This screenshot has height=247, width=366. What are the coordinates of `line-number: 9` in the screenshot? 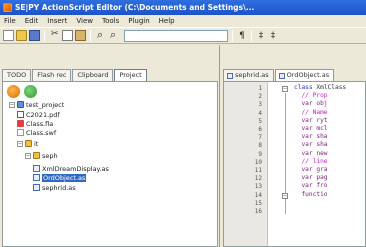 It's located at (260, 154).